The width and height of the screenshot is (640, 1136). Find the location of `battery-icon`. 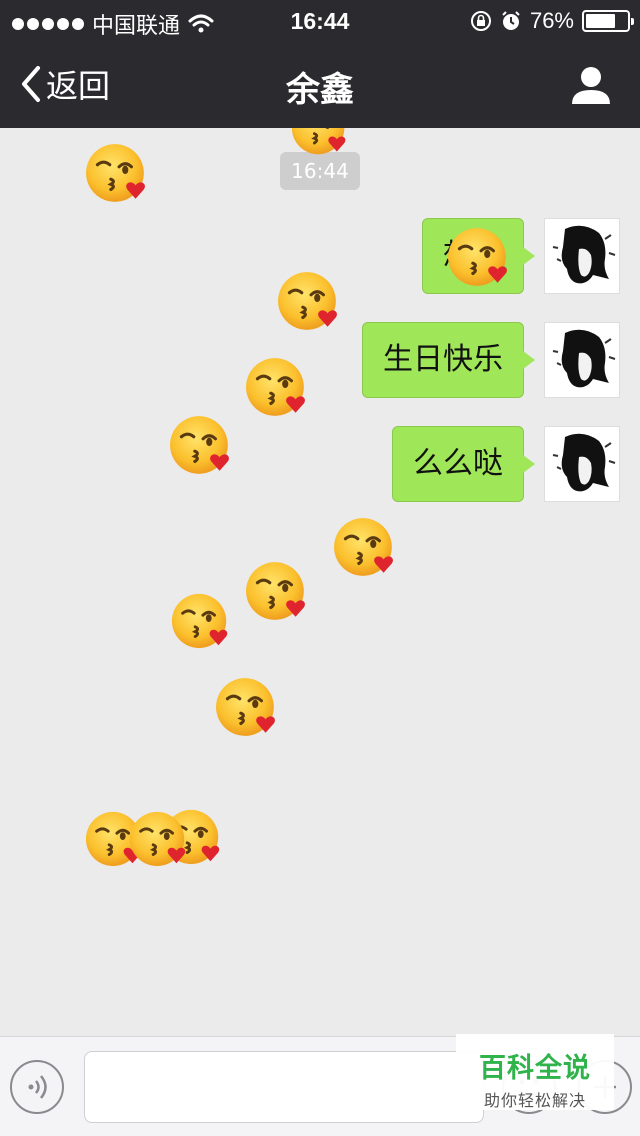

battery-icon is located at coordinates (608, 21).